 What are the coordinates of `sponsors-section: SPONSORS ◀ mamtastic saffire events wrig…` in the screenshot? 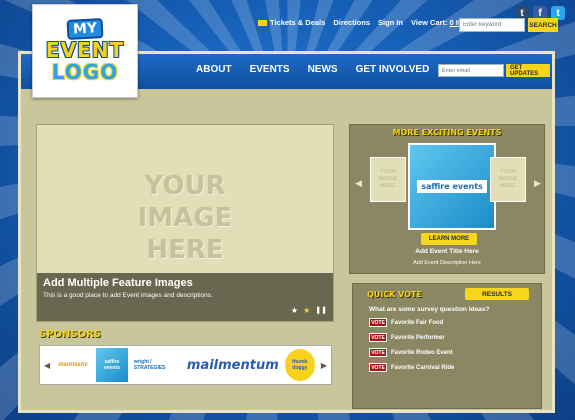 It's located at (185, 359).